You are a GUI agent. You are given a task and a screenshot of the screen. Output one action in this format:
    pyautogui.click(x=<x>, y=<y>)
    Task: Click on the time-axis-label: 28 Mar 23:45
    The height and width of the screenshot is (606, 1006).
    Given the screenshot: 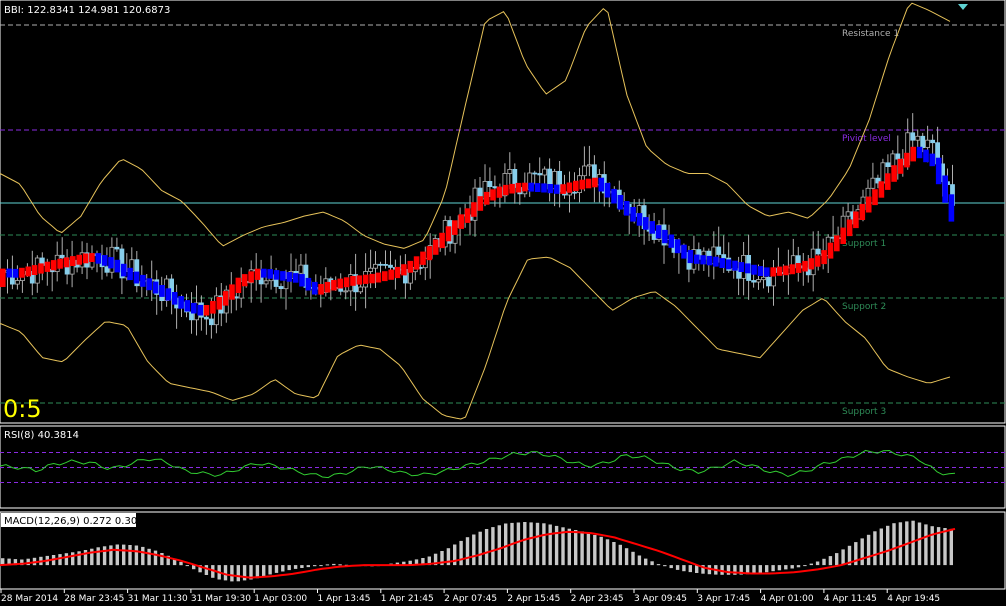 What is the action you would take?
    pyautogui.click(x=94, y=599)
    